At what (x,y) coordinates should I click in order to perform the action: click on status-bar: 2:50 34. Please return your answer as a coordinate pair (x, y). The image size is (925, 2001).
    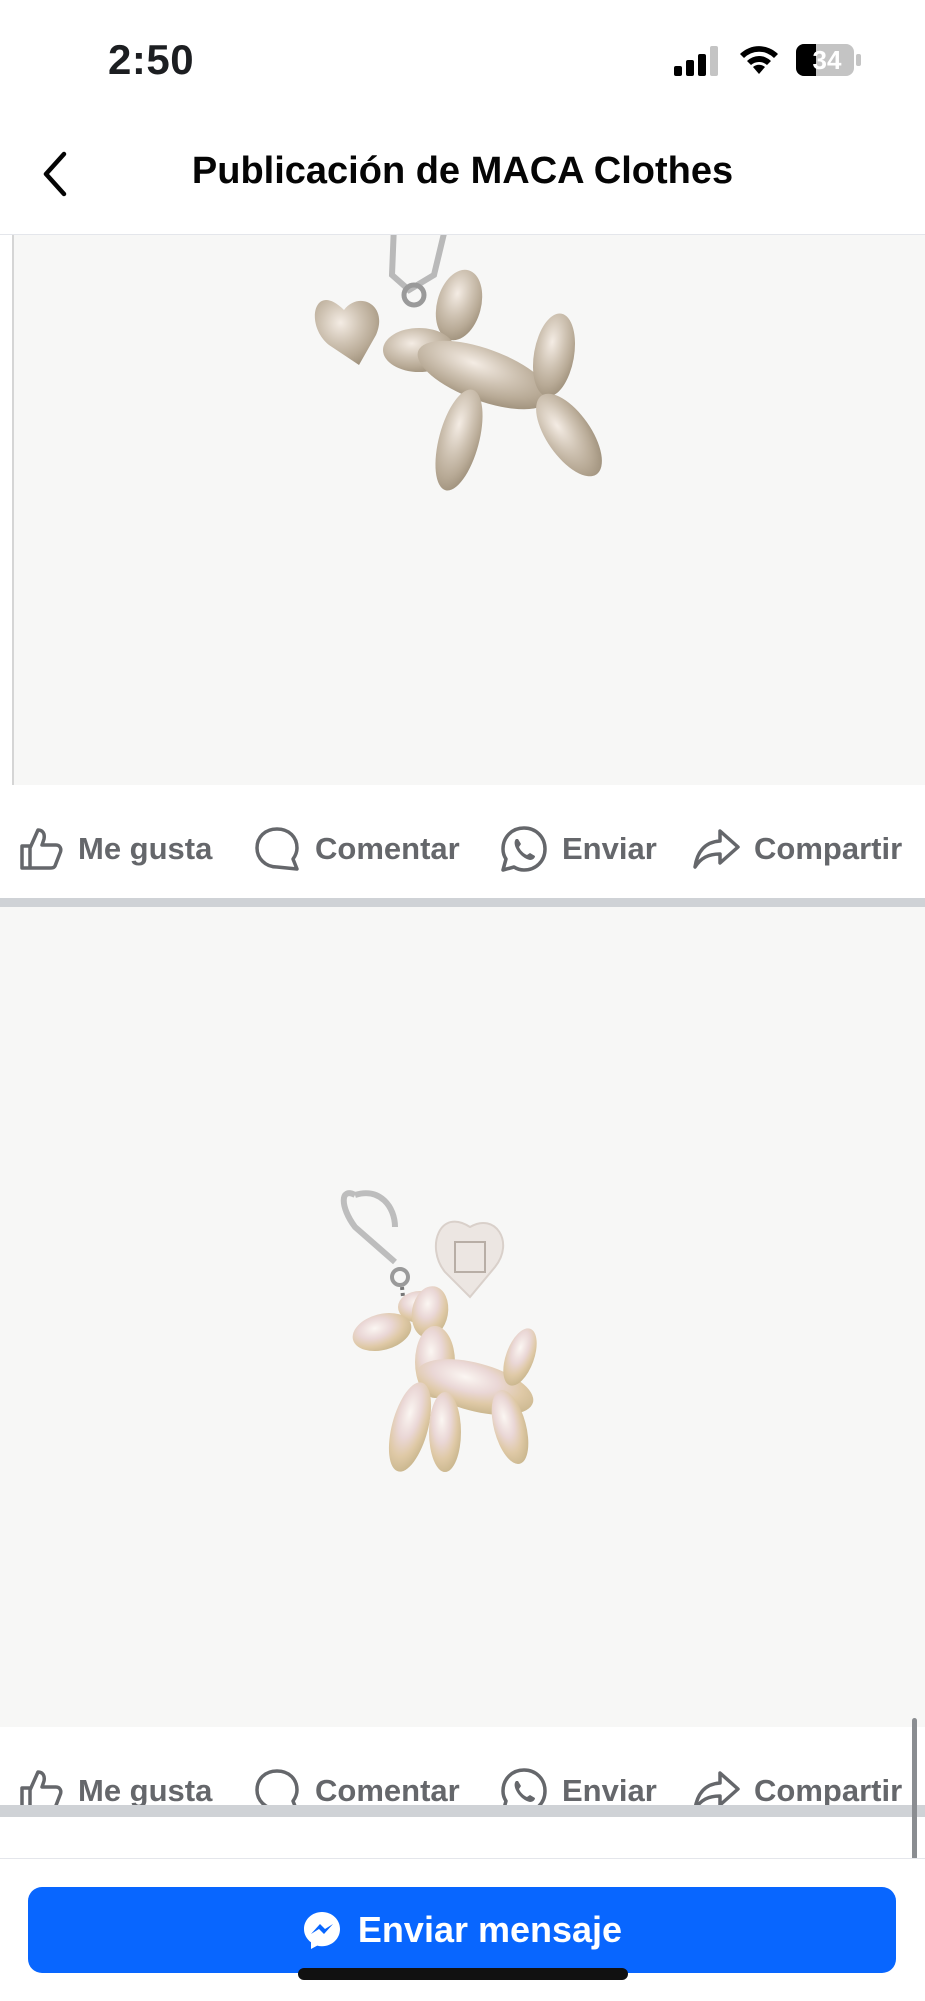
    Looking at the image, I should click on (462, 60).